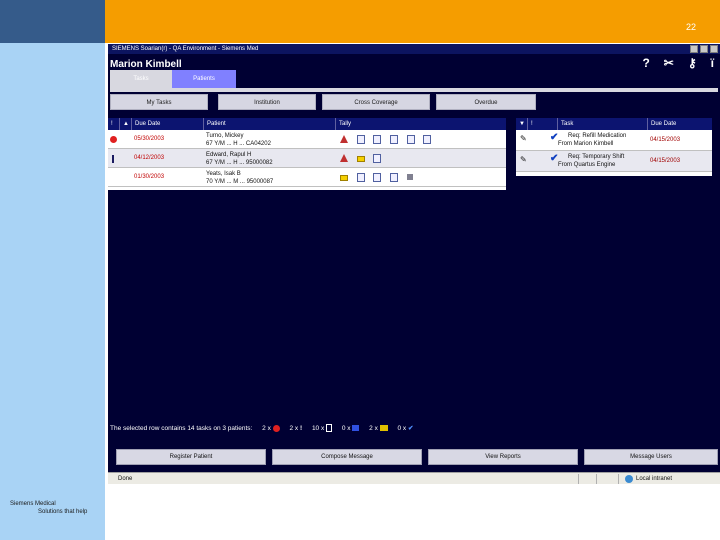  I want to click on patient-info: 67 Y/M ... H ... 95000082, so click(239, 163).